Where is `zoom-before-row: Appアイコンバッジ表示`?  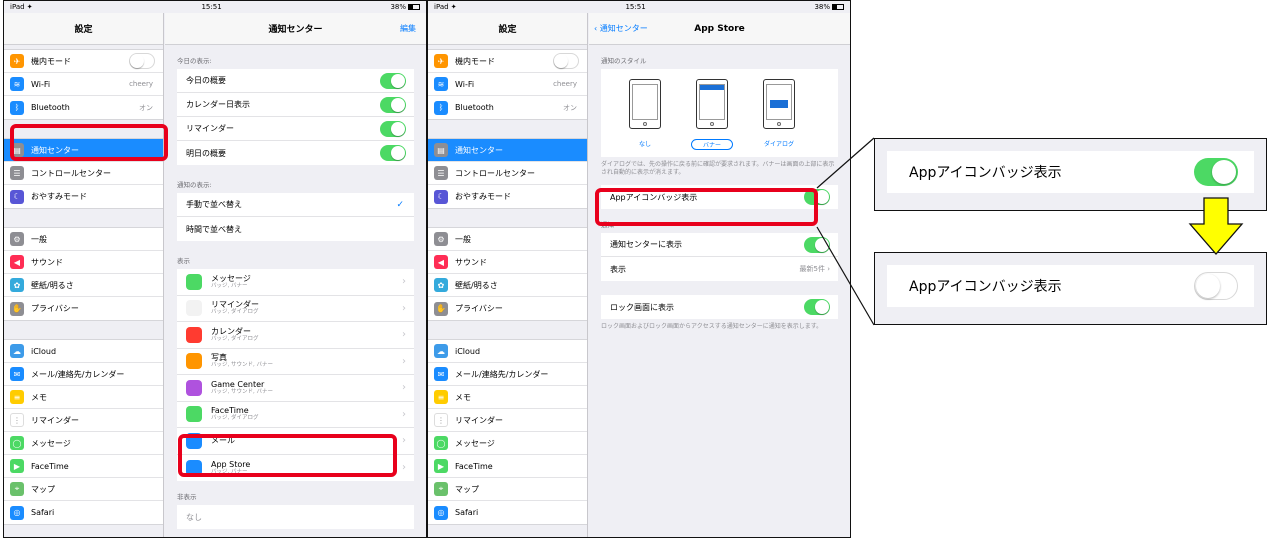 zoom-before-row: Appアイコンバッジ表示 is located at coordinates (1070, 172).